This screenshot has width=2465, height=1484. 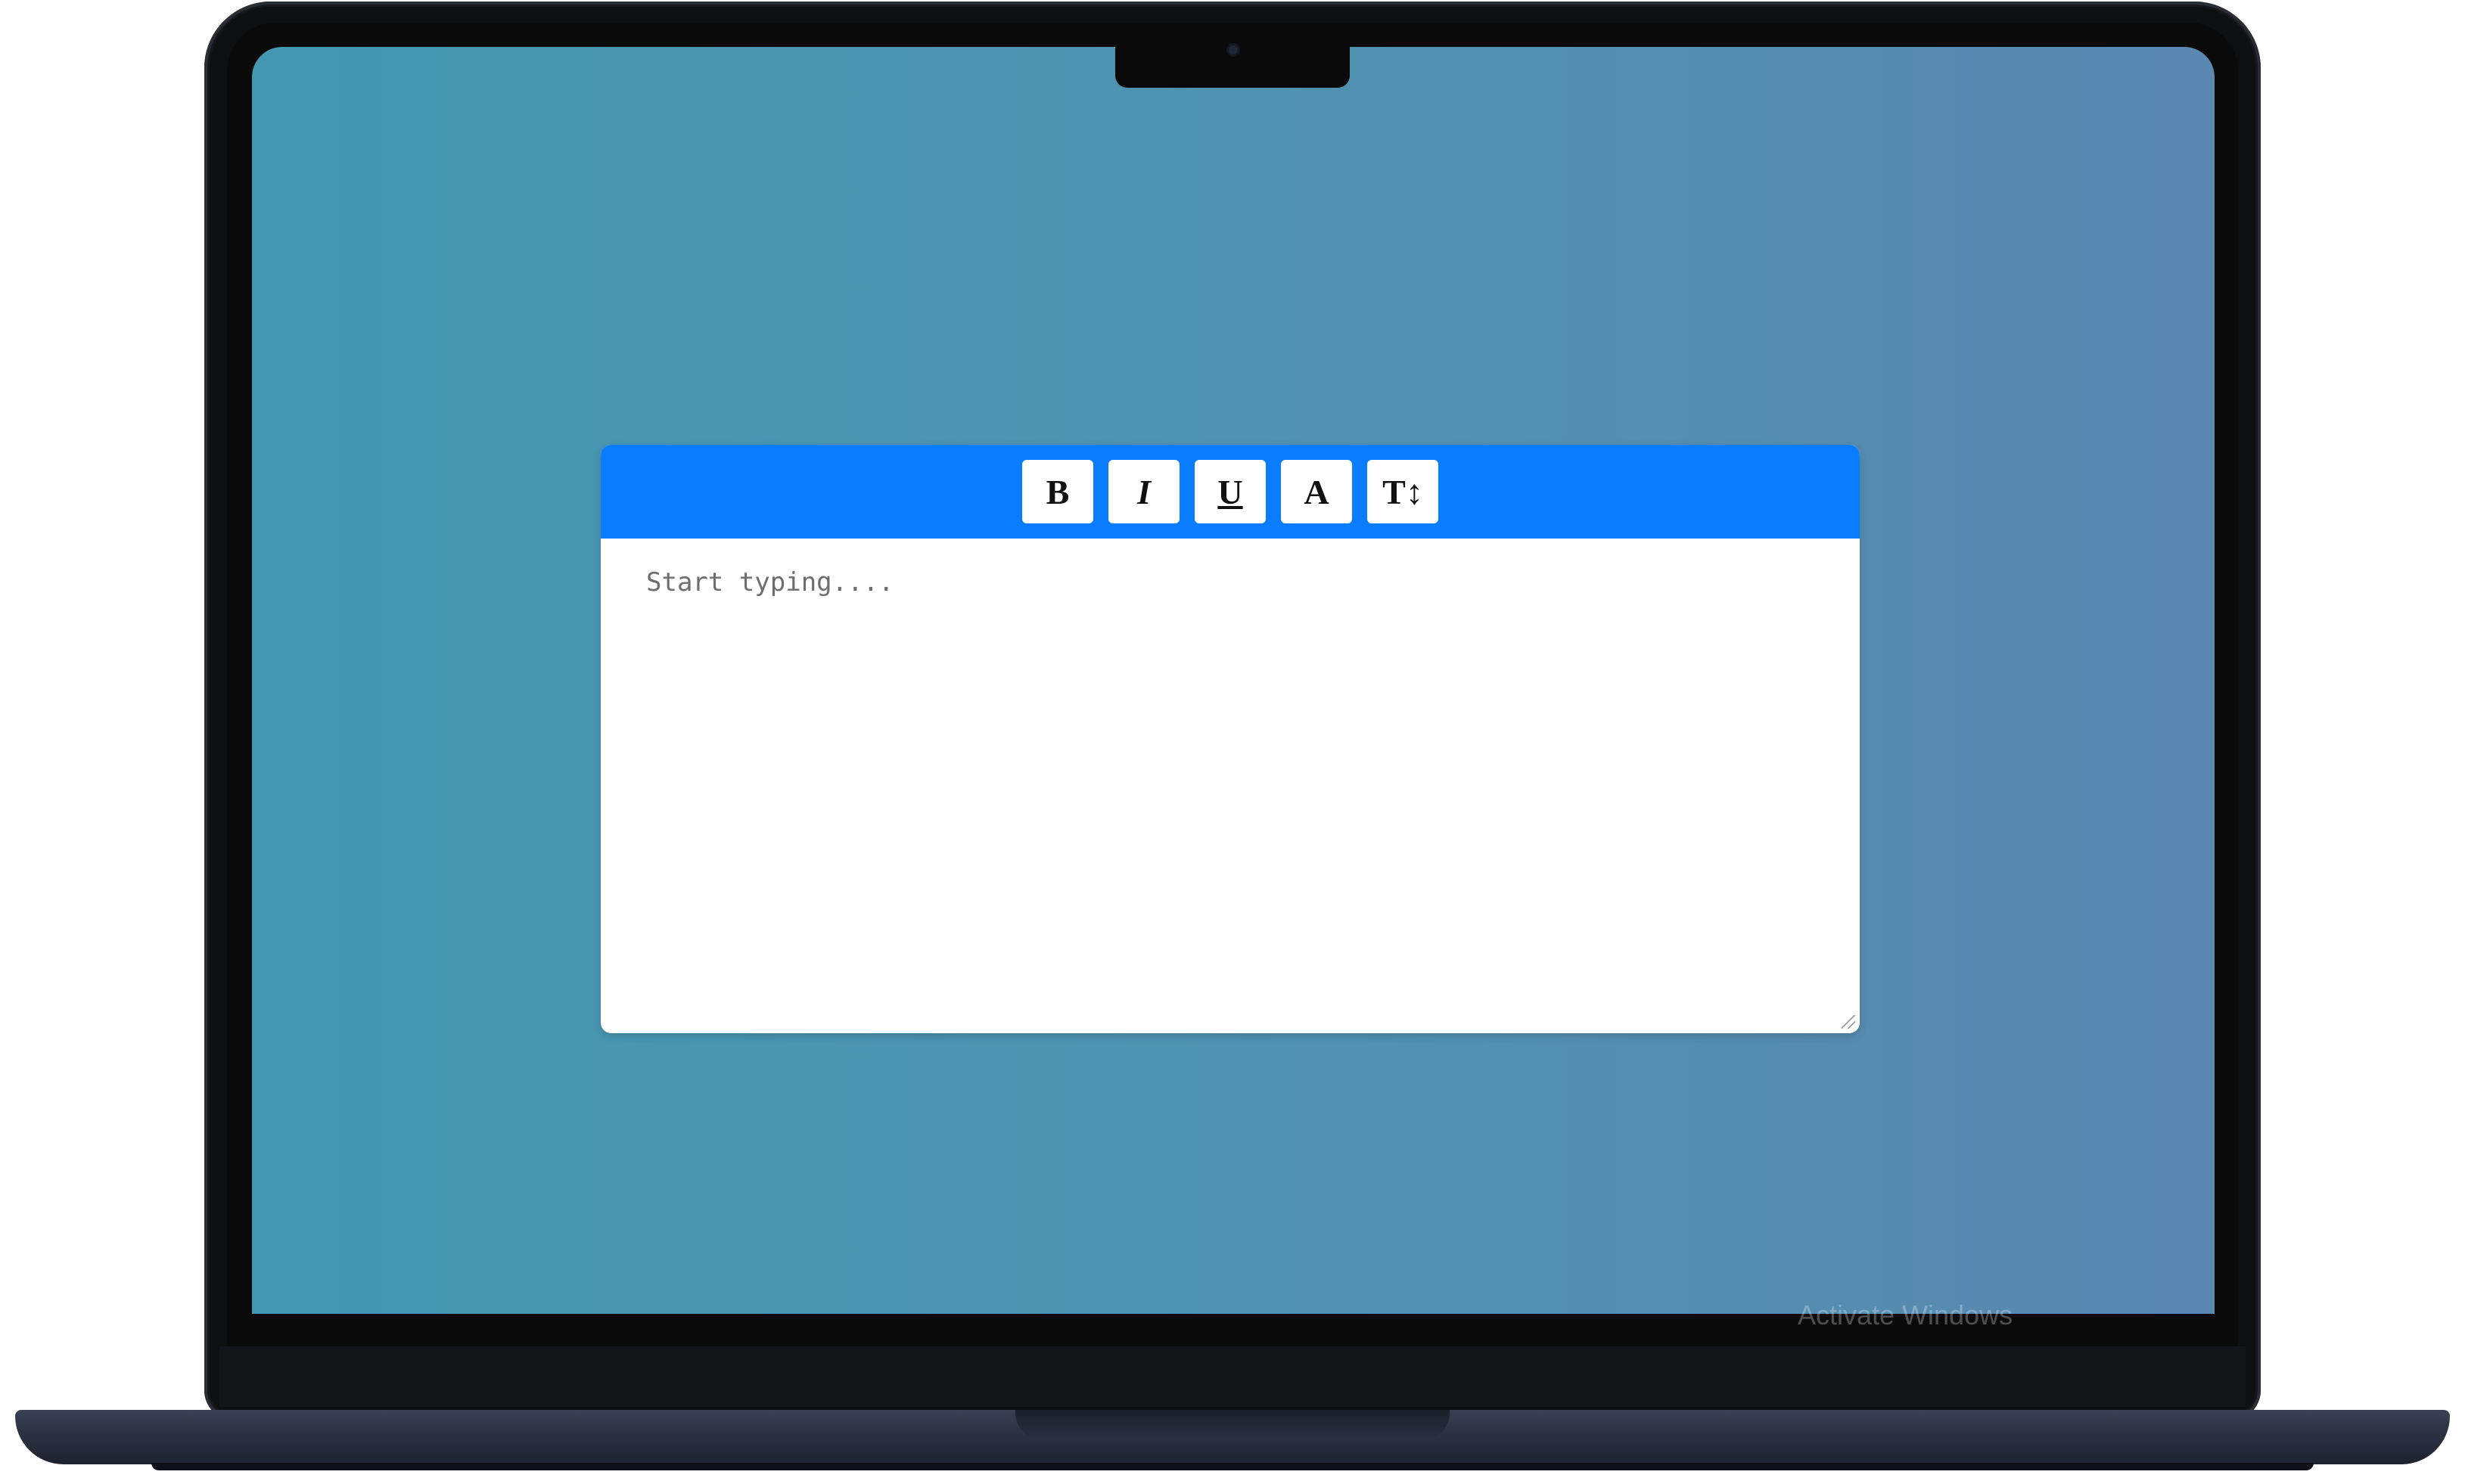 I want to click on activation-watermark: Activate Windows, so click(x=1905, y=1314).